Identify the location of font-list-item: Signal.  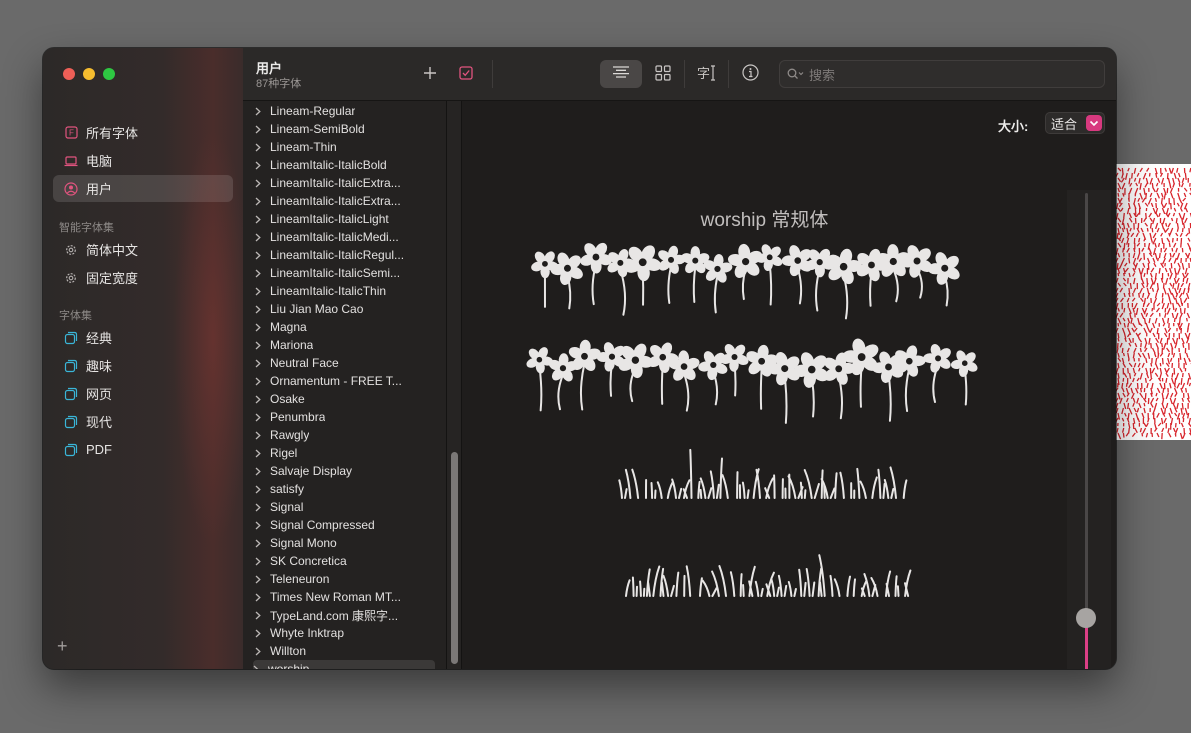
(344, 507).